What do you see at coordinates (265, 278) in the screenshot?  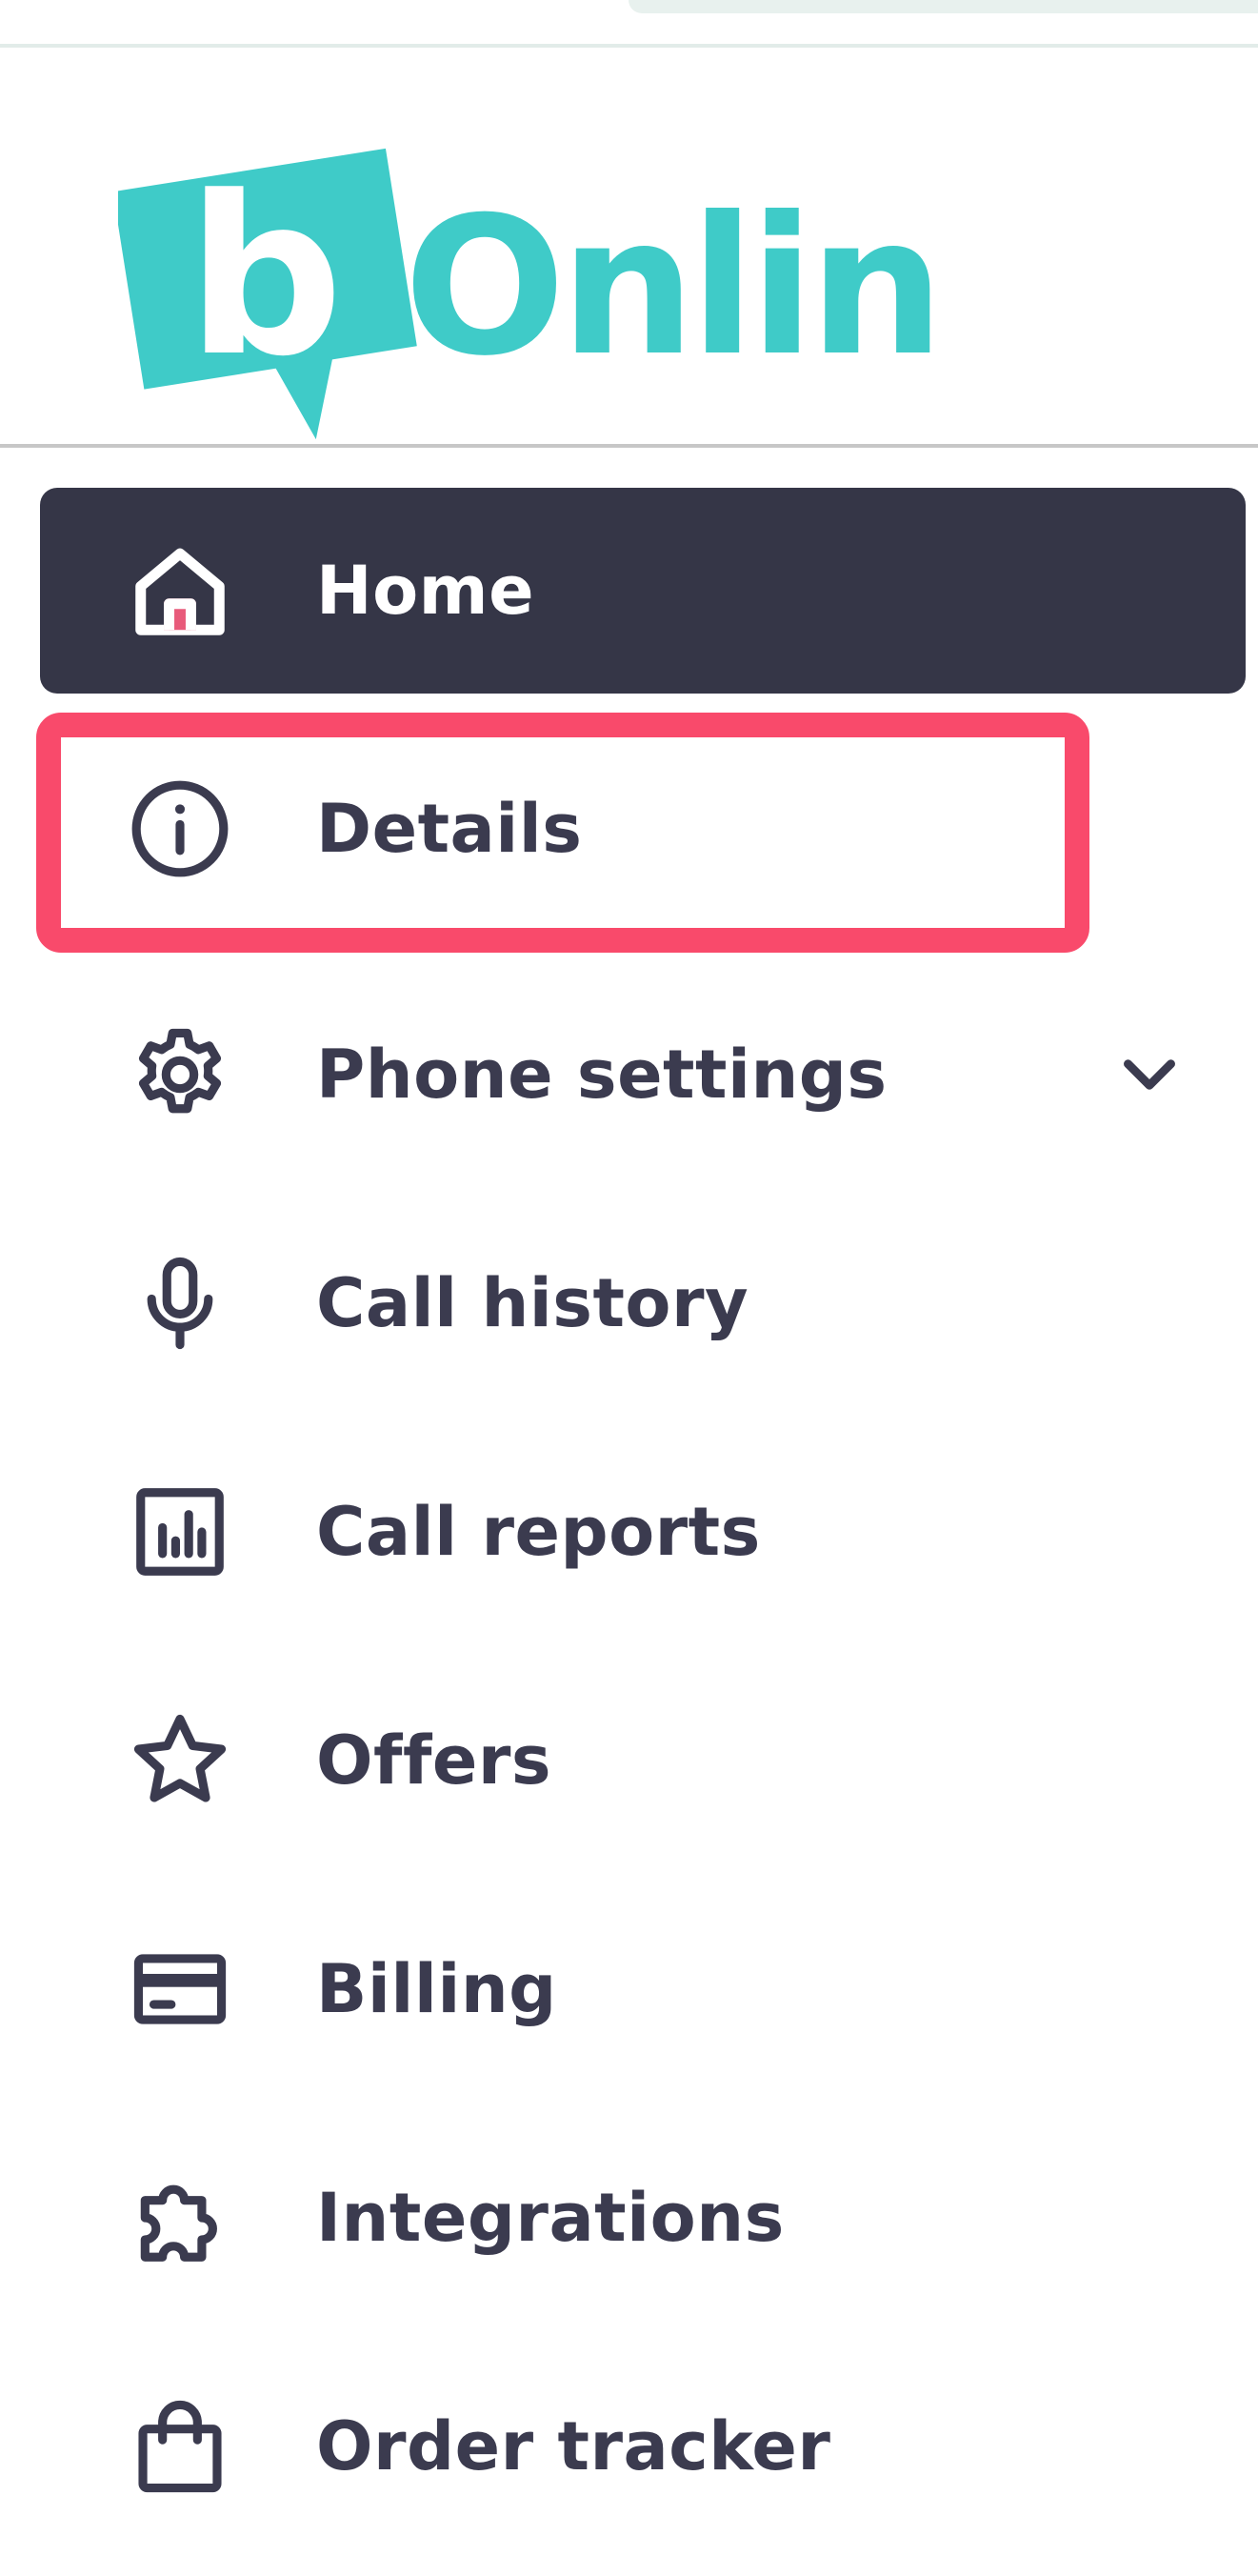 I see `logo-letter: b` at bounding box center [265, 278].